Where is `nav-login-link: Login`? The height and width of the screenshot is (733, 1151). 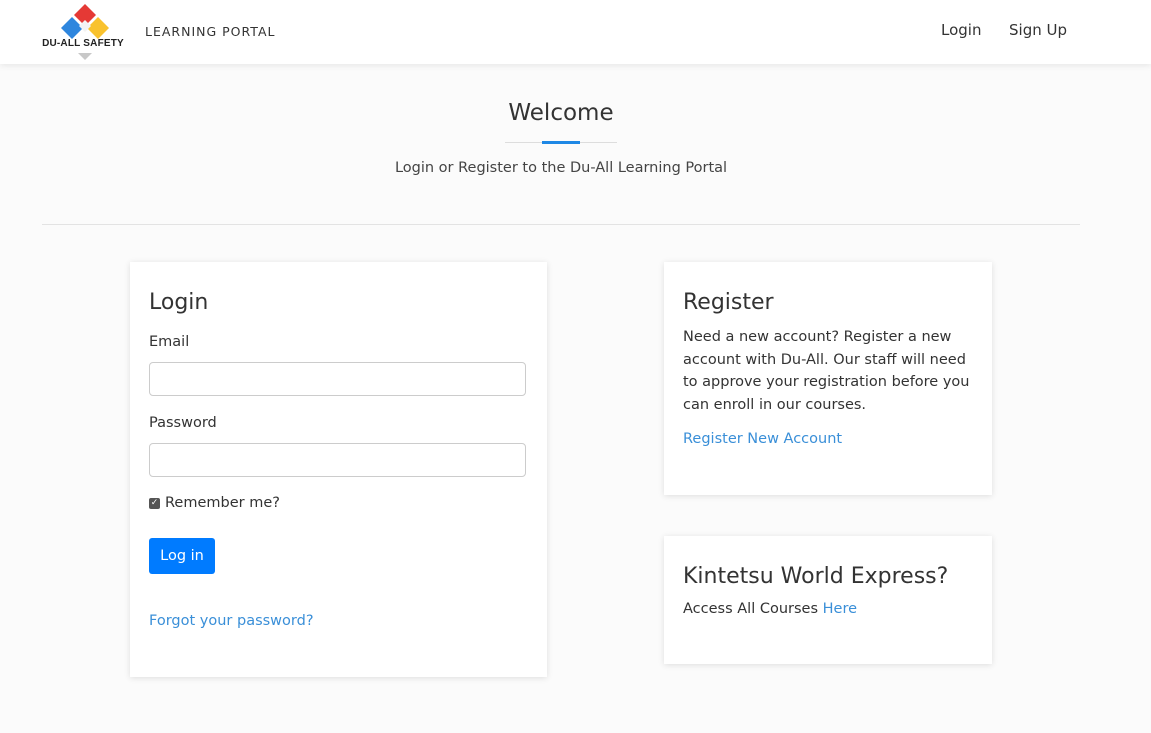
nav-login-link: Login is located at coordinates (961, 30).